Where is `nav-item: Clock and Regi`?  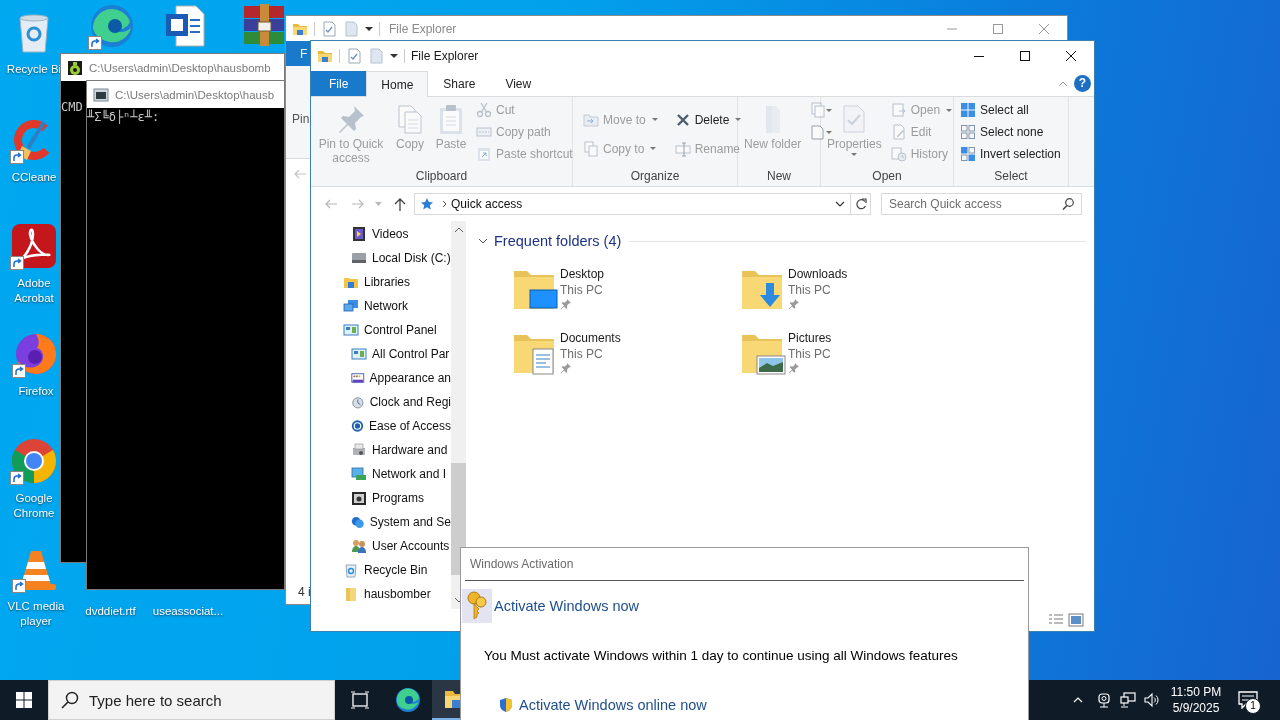
nav-item: Clock and Regi is located at coordinates (381, 402).